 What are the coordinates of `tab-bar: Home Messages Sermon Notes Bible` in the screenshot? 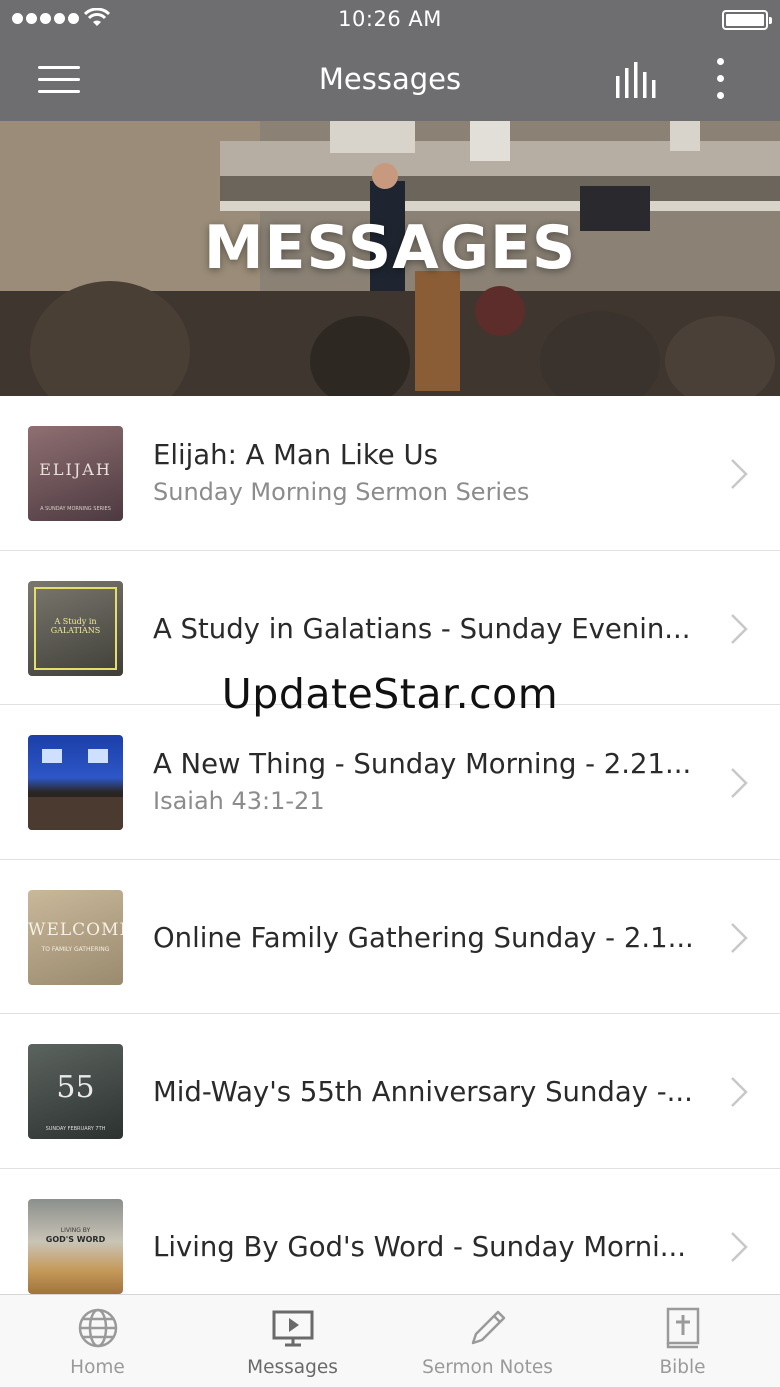 It's located at (390, 1340).